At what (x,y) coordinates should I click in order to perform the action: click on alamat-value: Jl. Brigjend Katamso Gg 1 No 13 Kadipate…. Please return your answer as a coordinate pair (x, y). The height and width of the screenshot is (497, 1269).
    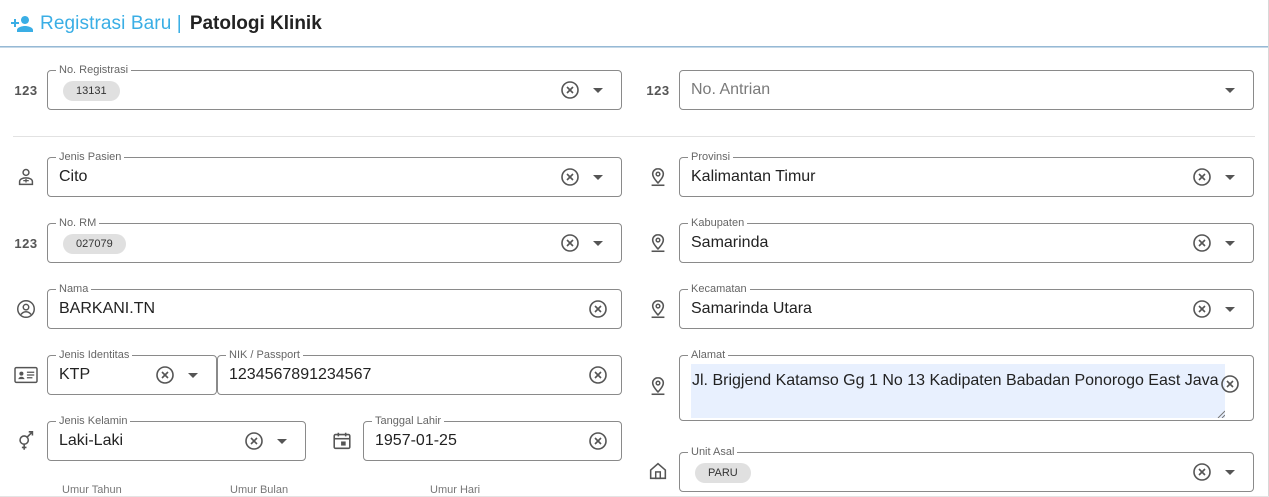
    Looking at the image, I should click on (958, 391).